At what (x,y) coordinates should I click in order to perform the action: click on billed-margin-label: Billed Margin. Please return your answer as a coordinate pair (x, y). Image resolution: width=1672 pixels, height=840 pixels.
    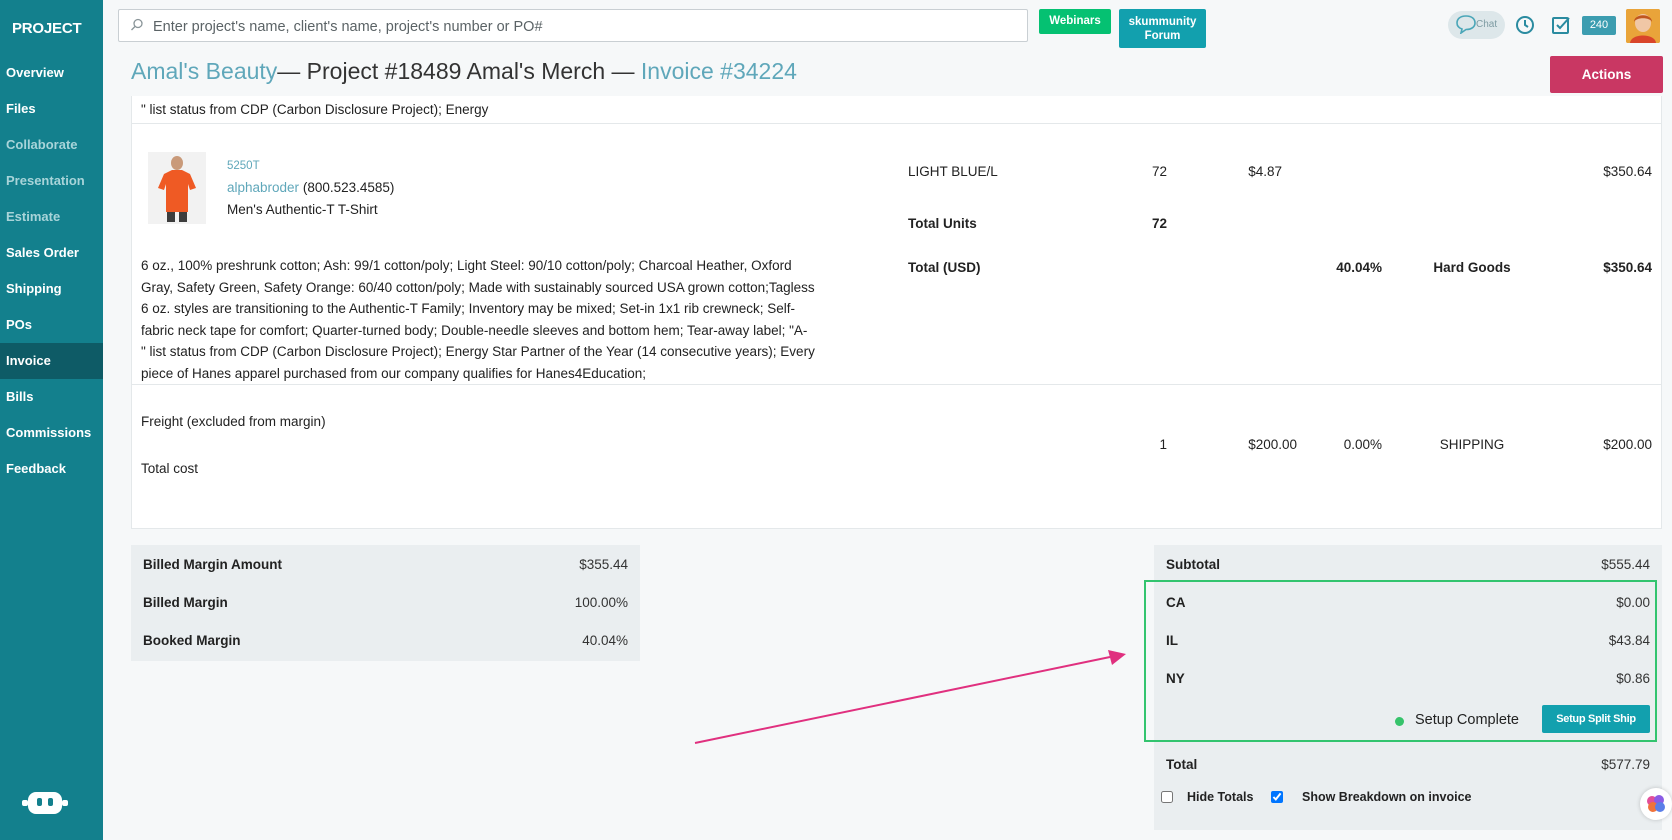
    Looking at the image, I should click on (185, 602).